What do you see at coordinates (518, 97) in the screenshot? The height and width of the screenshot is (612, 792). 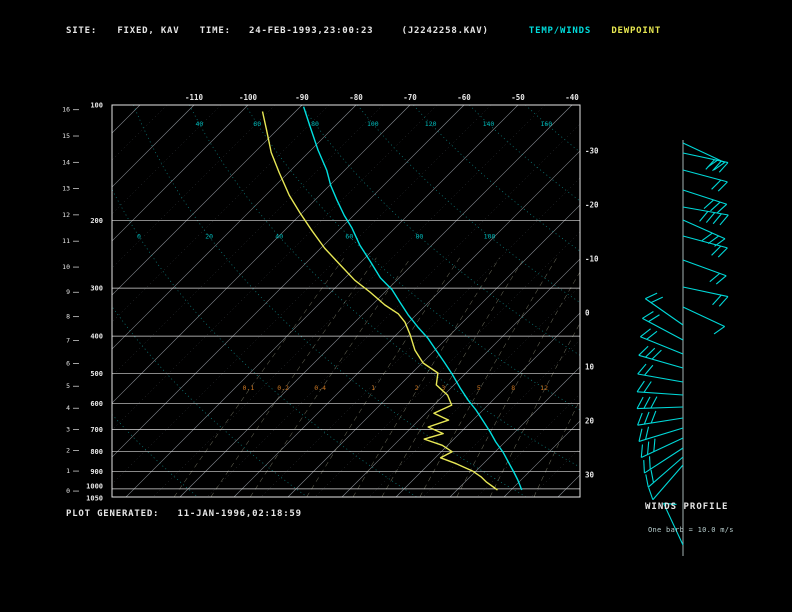 I see `svg-text: -50` at bounding box center [518, 97].